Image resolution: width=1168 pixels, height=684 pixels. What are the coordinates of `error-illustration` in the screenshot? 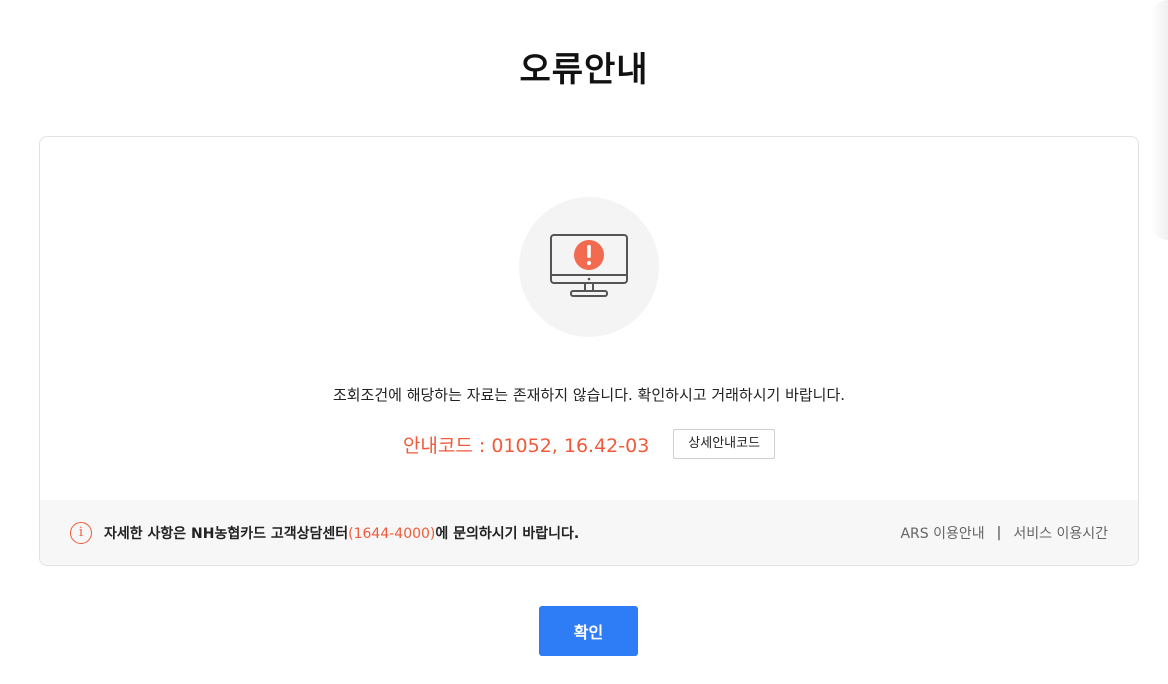 It's located at (589, 267).